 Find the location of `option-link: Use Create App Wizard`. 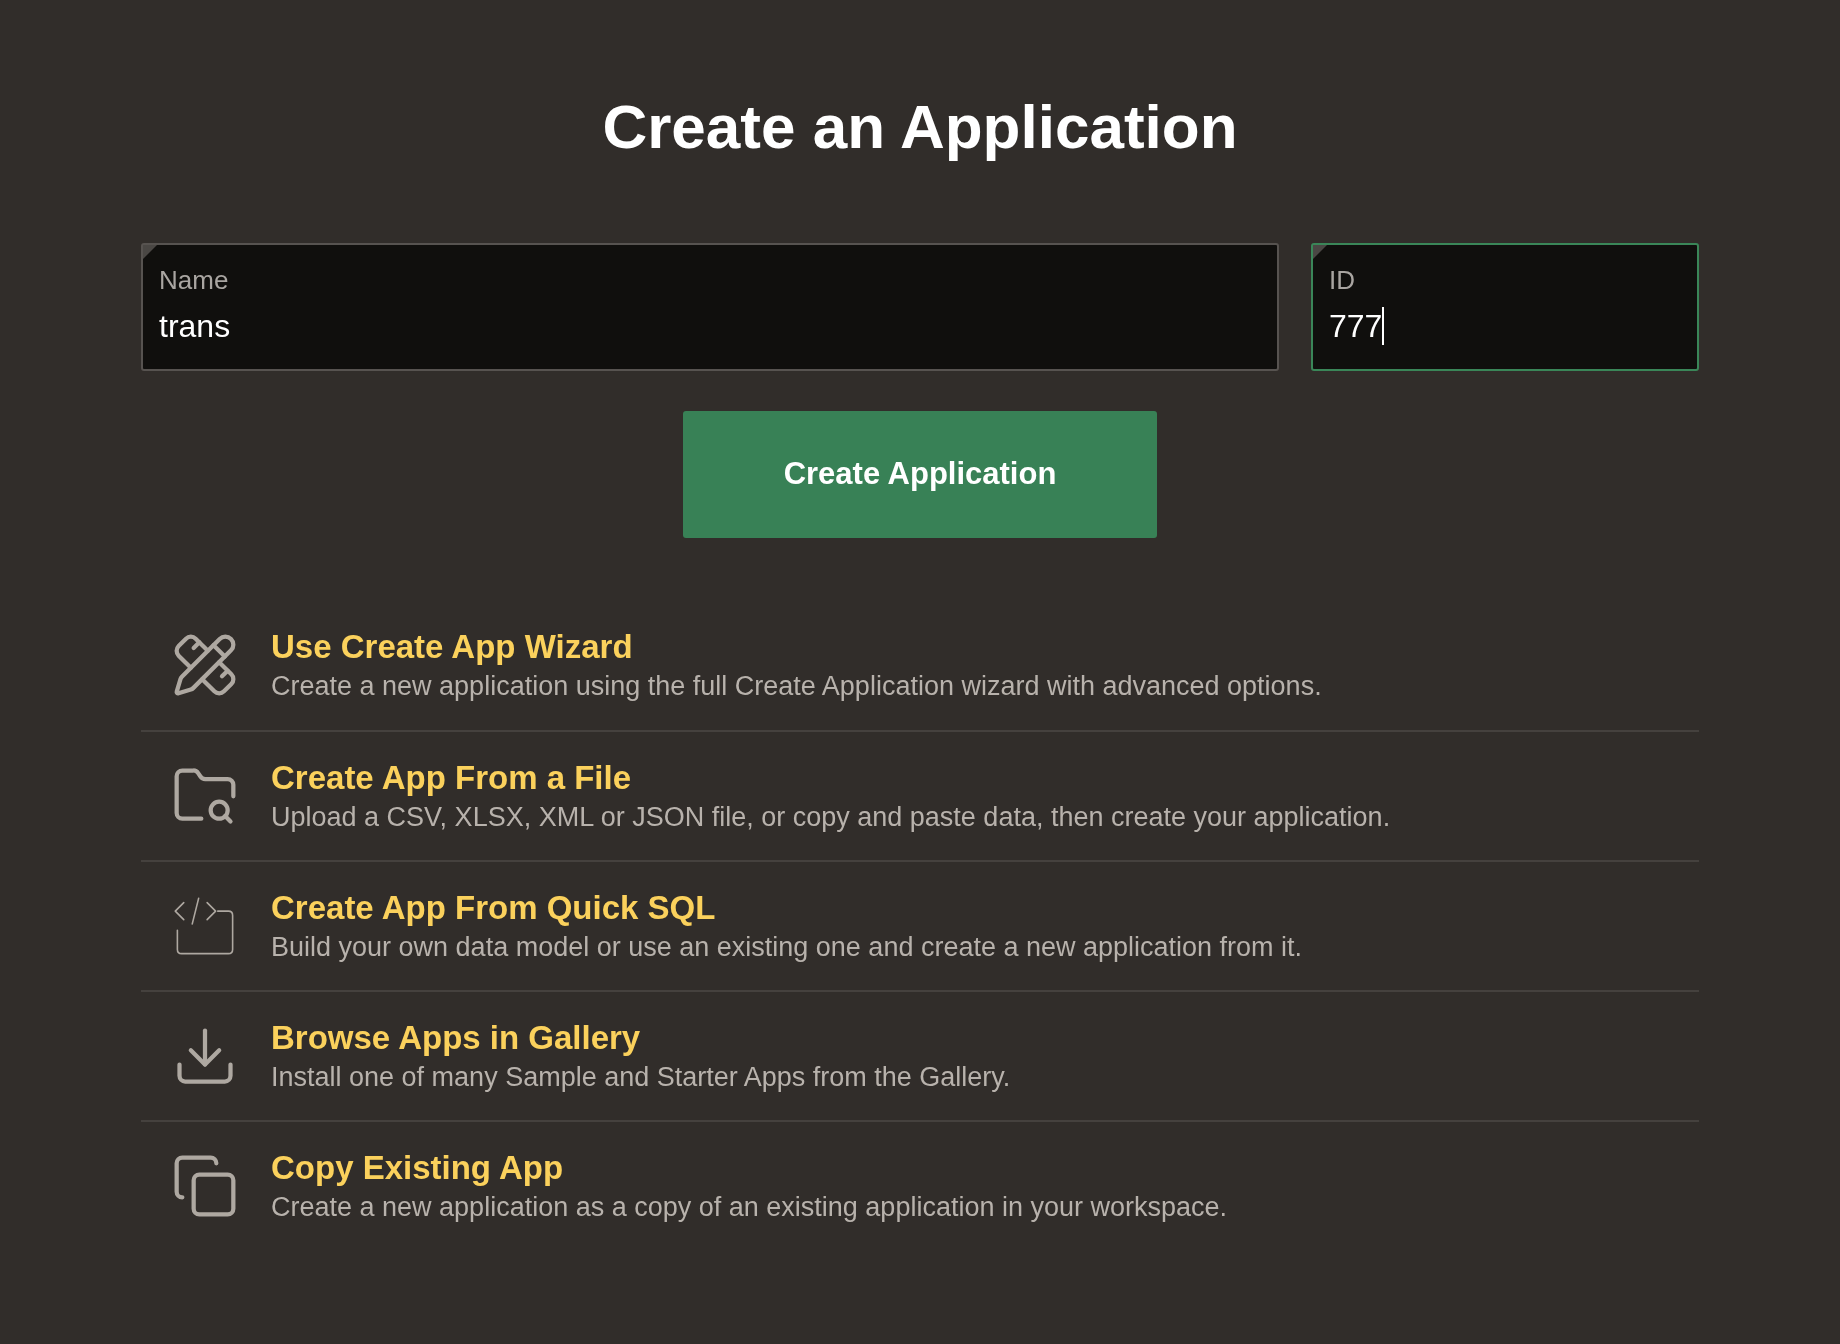

option-link: Use Create App Wizard is located at coordinates (796, 647).